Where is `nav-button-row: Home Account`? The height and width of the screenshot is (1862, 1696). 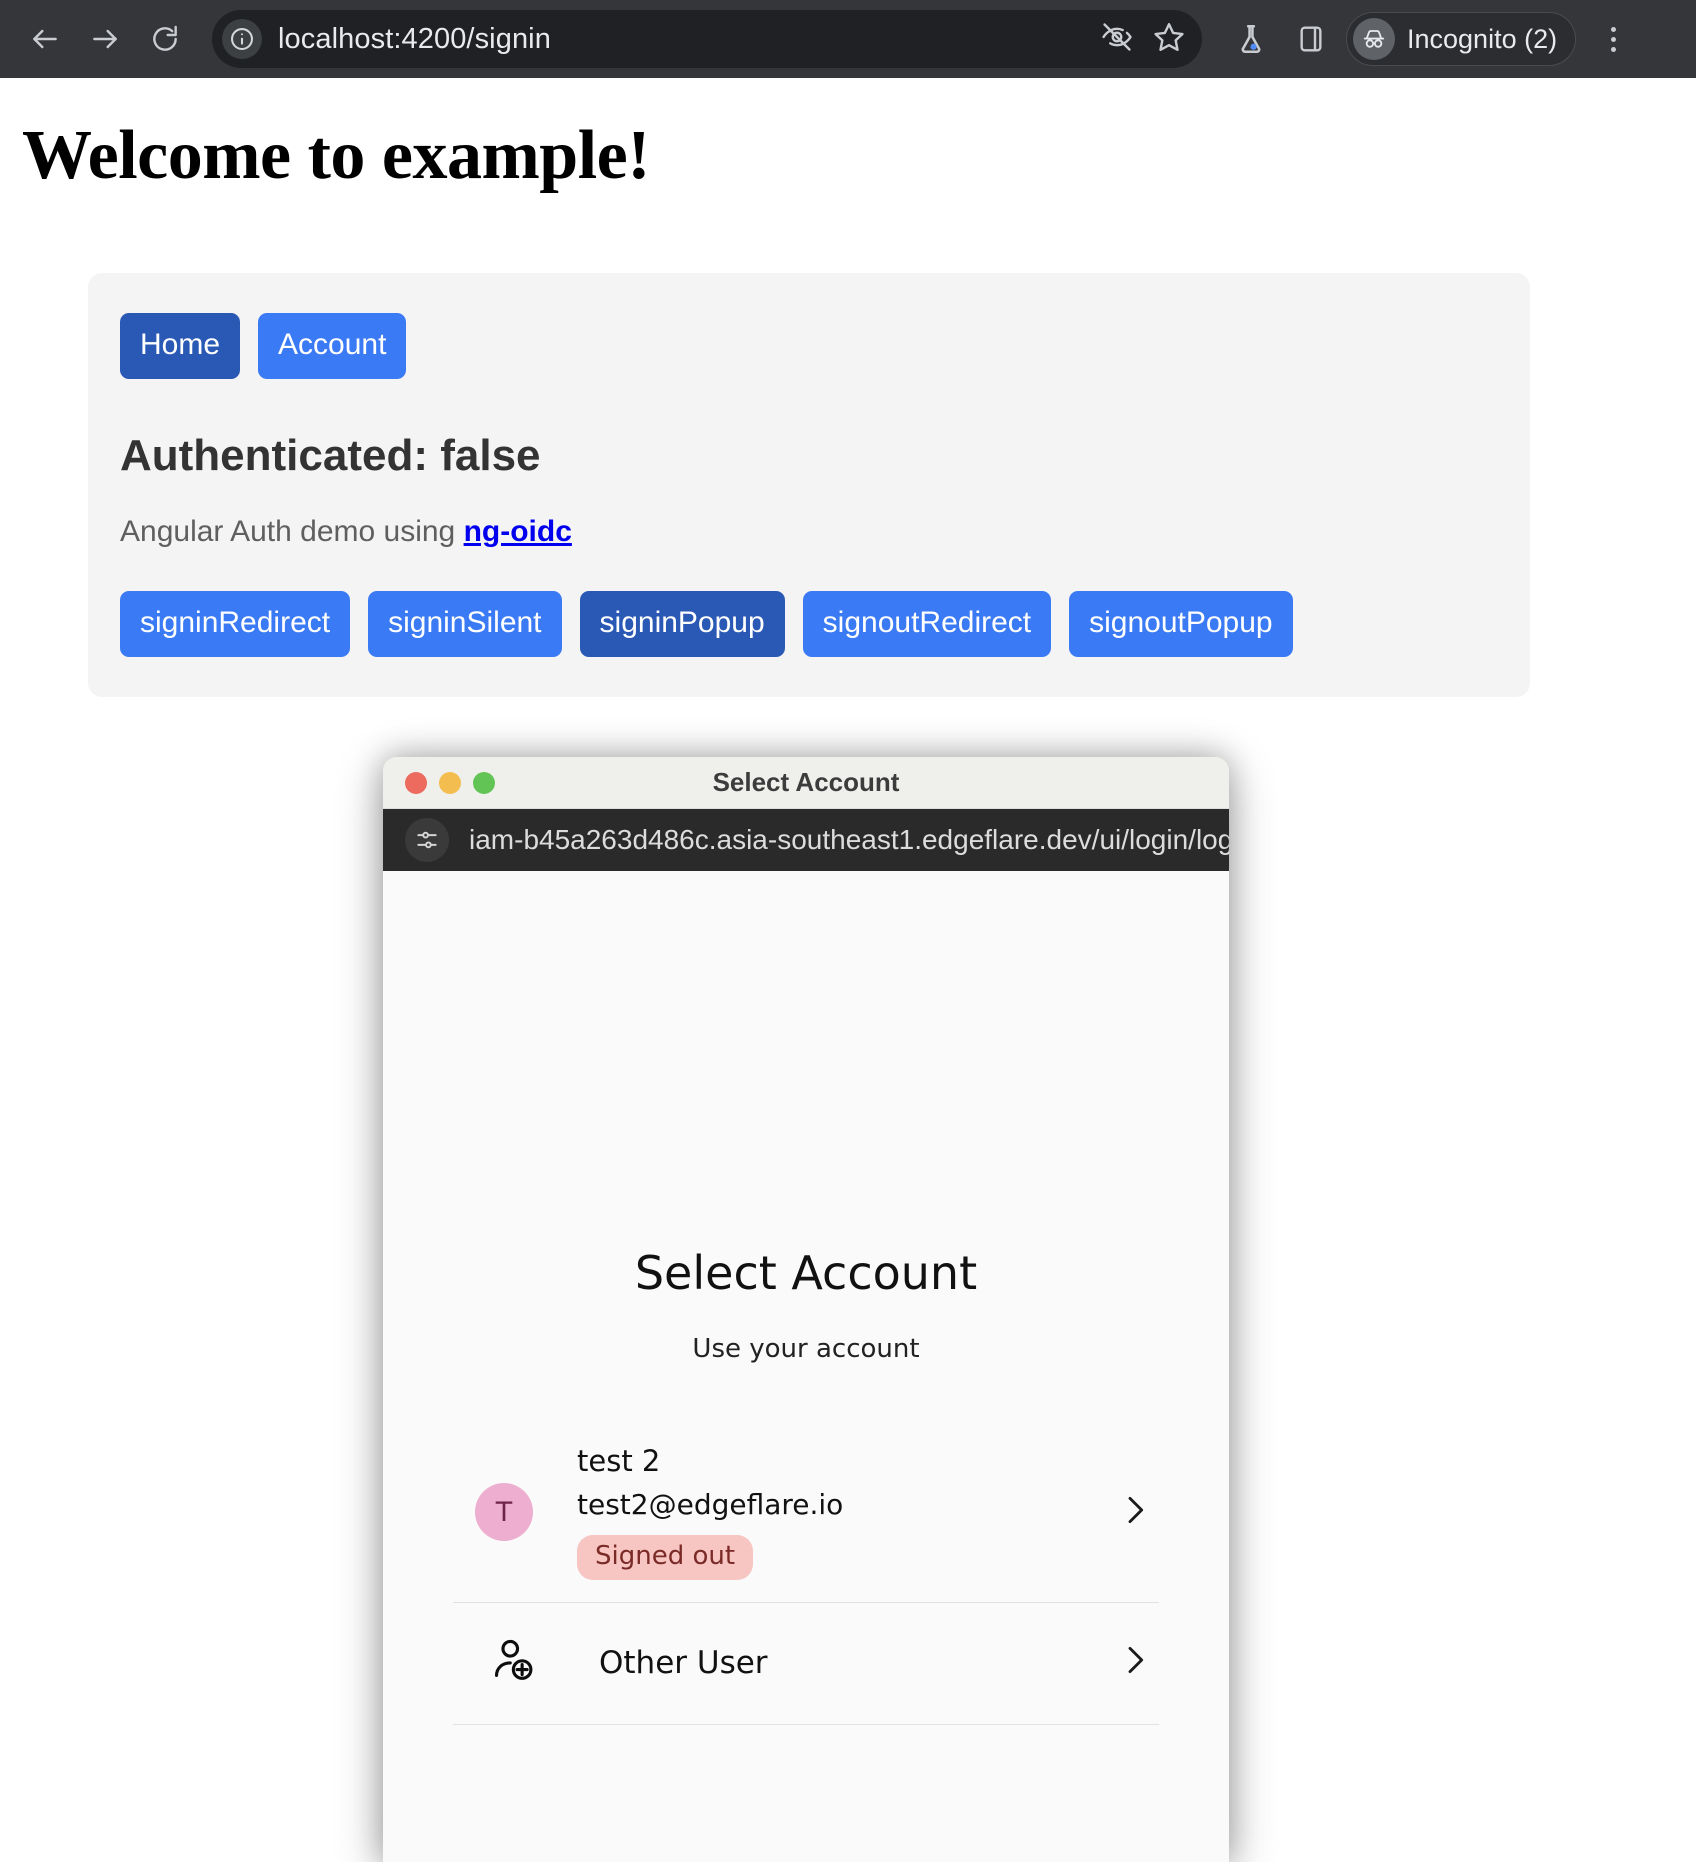 nav-button-row: Home Account is located at coordinates (809, 346).